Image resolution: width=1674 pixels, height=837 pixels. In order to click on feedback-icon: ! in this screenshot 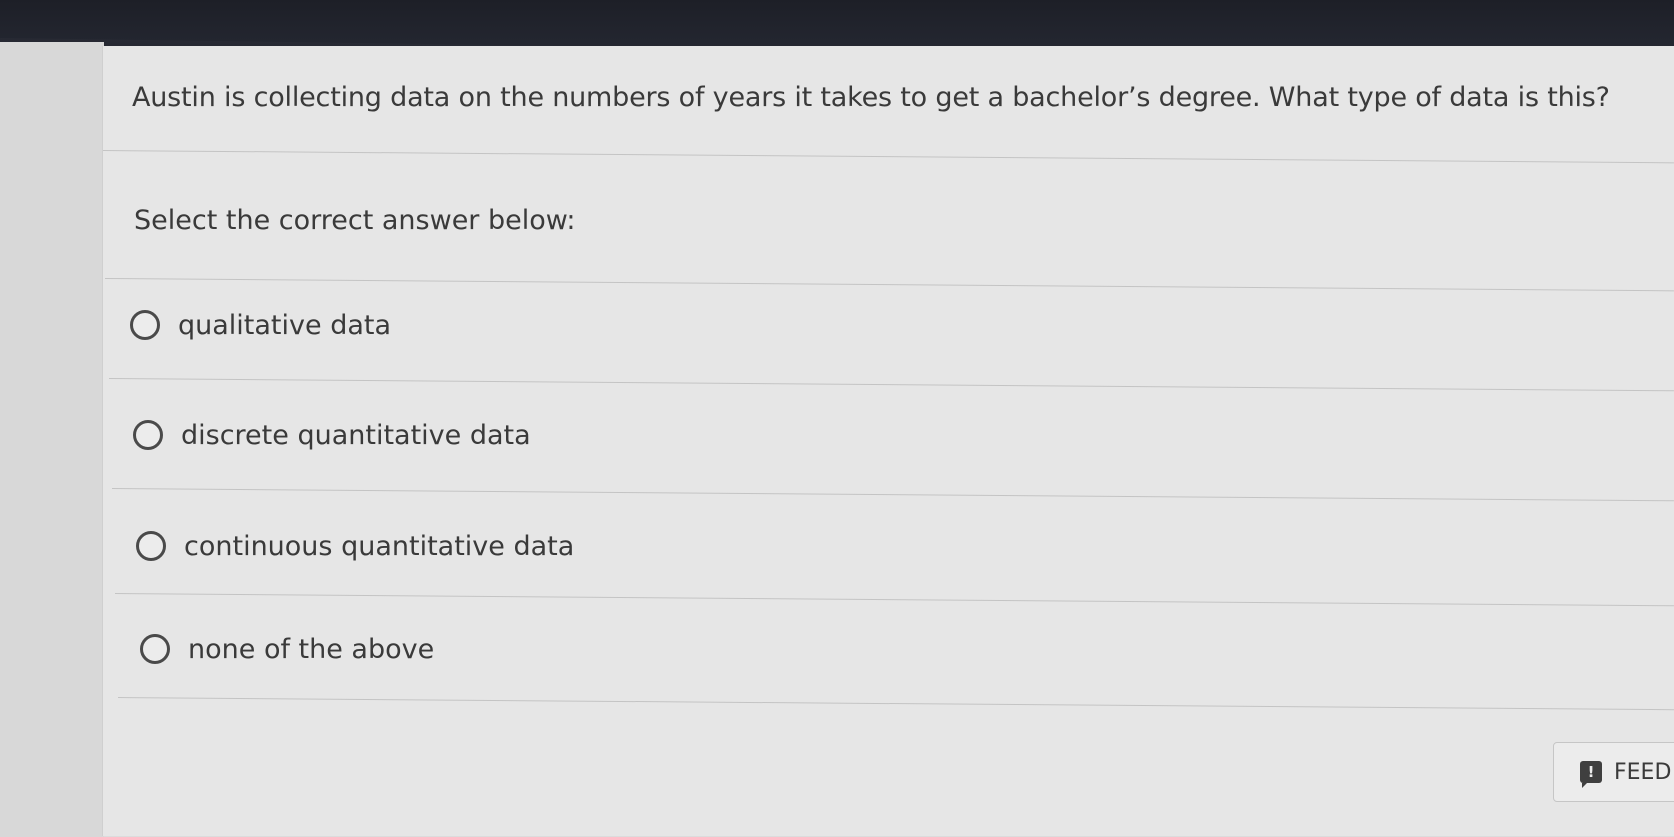, I will do `click(1591, 774)`.